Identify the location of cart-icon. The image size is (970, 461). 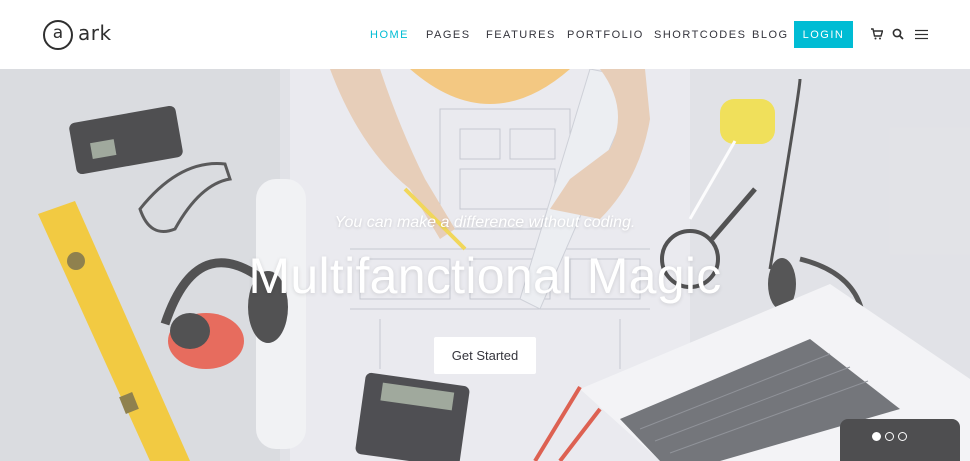
(877, 34).